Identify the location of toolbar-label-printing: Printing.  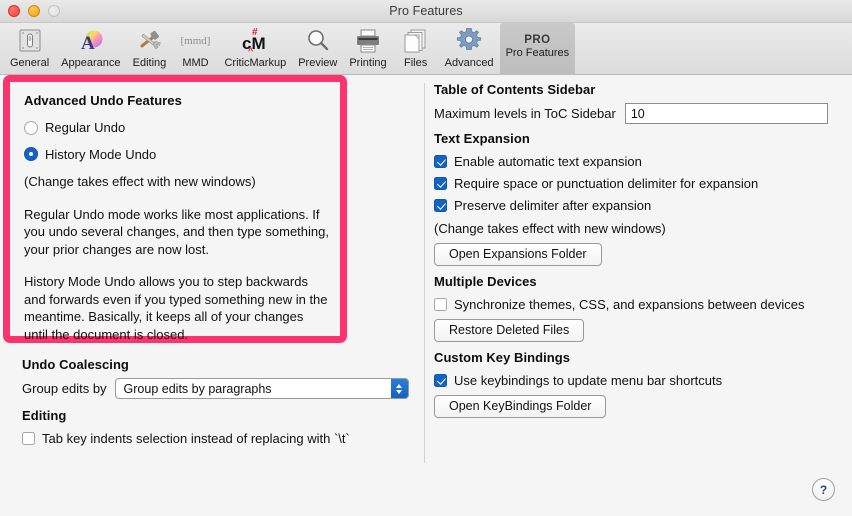
(368, 63).